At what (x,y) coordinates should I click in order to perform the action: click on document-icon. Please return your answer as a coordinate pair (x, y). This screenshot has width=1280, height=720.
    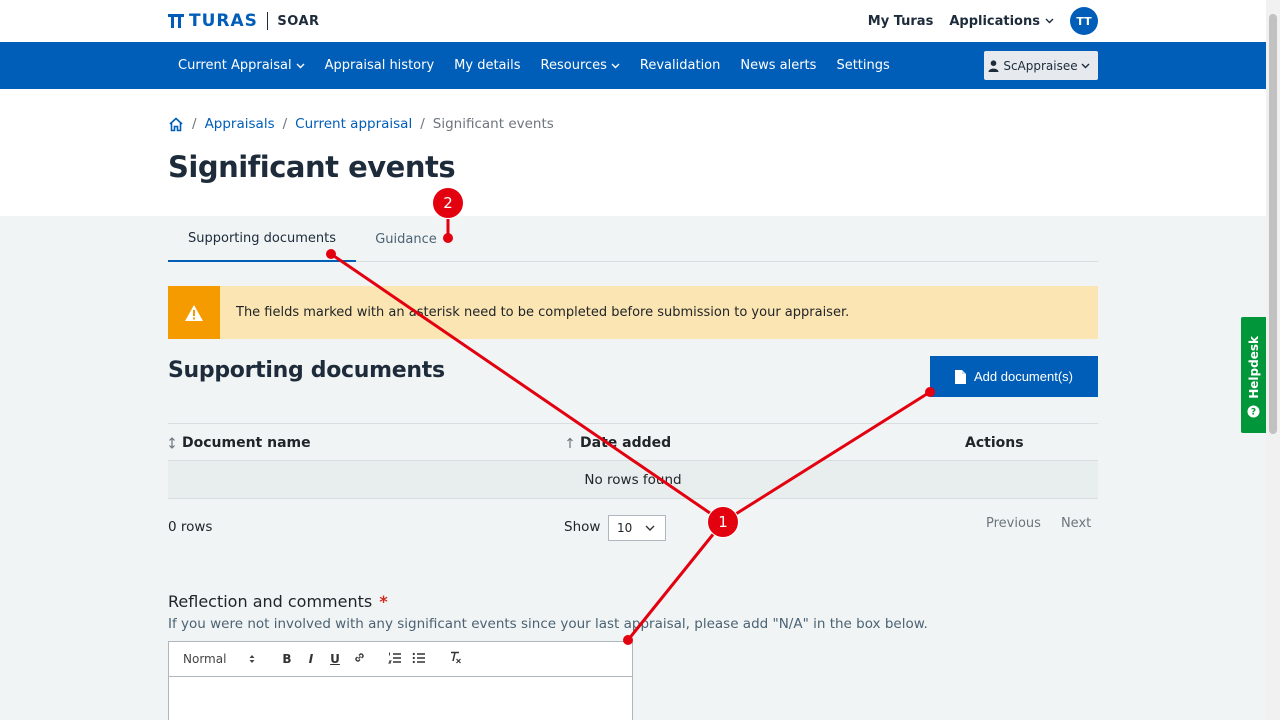
    Looking at the image, I should click on (960, 376).